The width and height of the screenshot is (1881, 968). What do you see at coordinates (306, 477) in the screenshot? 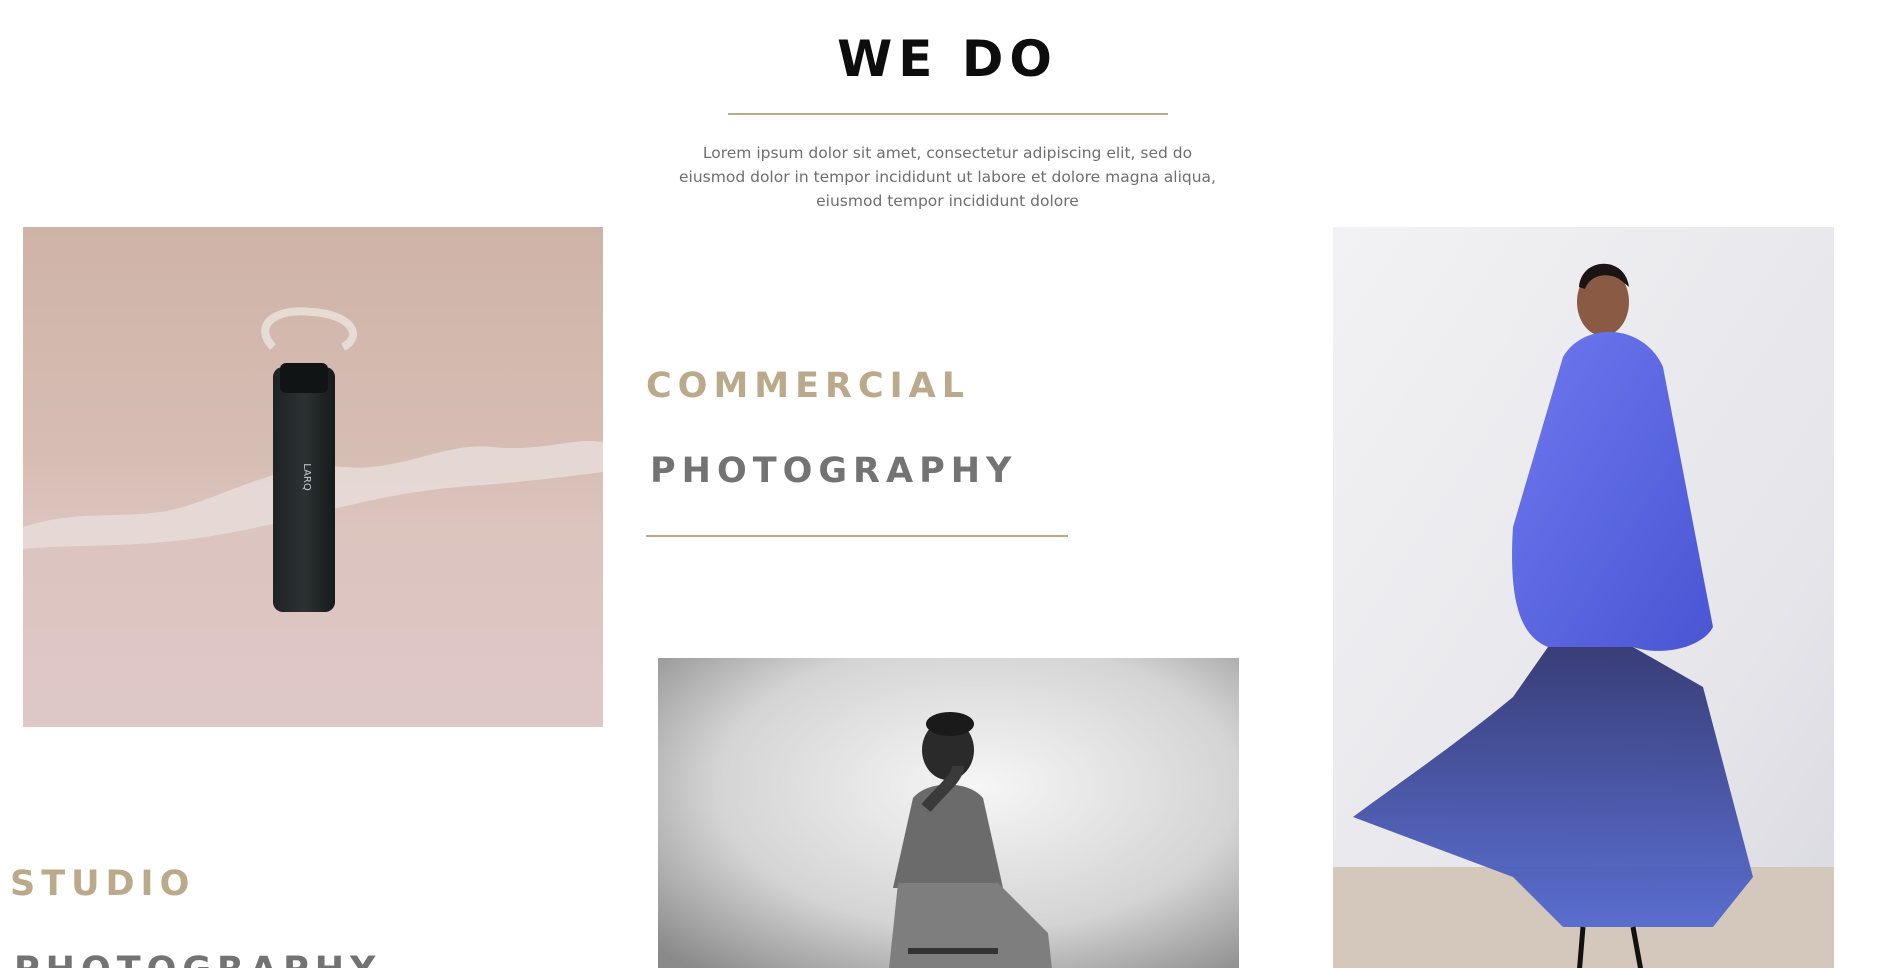
I see `bottle-label: LARQ` at bounding box center [306, 477].